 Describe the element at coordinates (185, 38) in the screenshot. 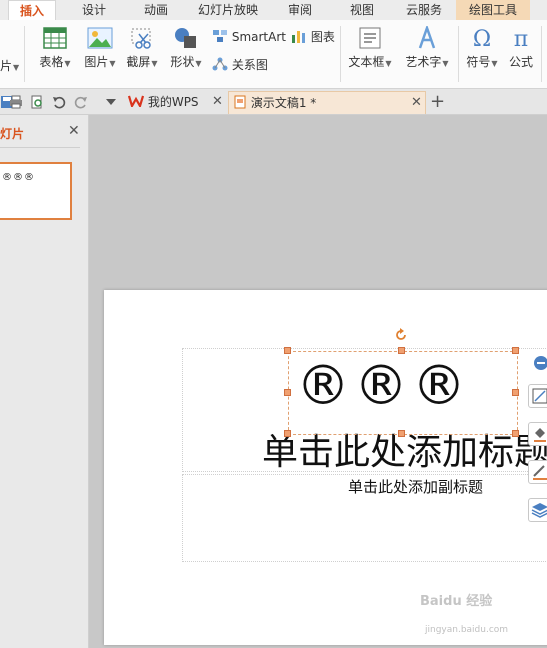

I see `shapes-icon` at that location.